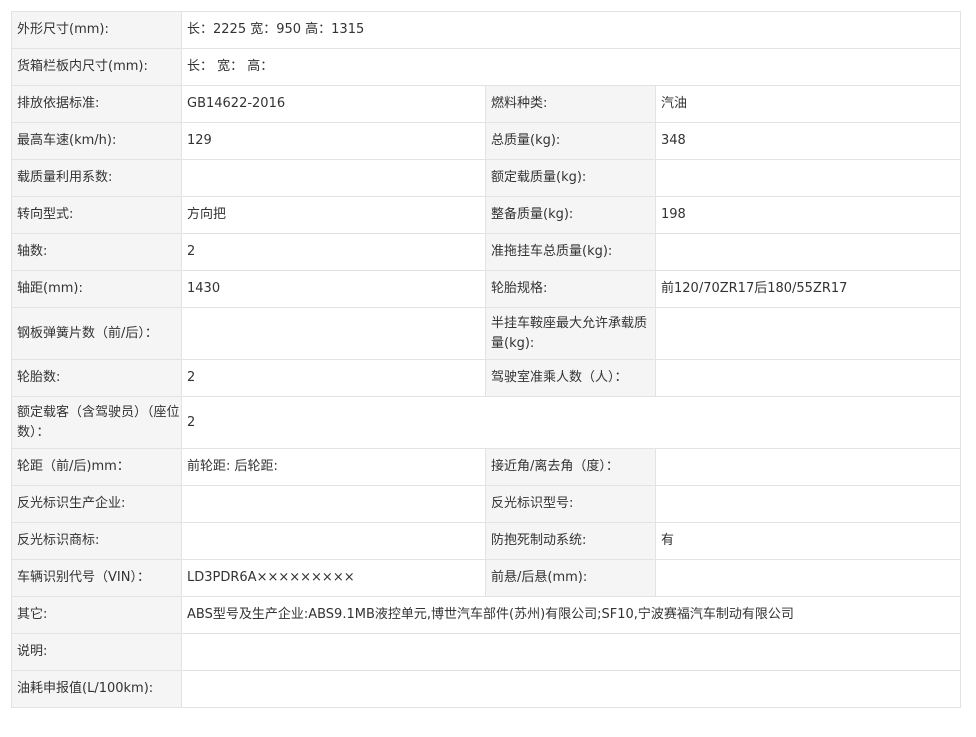  What do you see at coordinates (808, 141) in the screenshot?
I see `spec-value: 348` at bounding box center [808, 141].